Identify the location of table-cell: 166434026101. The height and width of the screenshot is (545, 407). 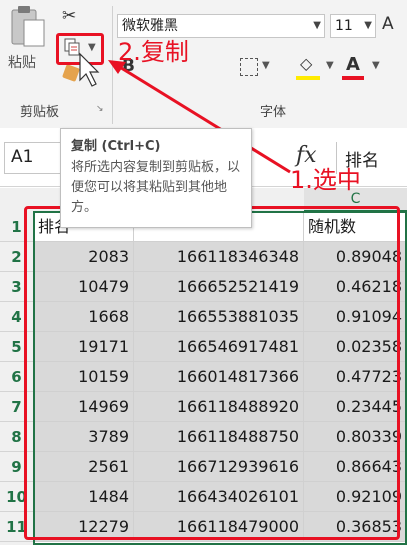
(219, 497).